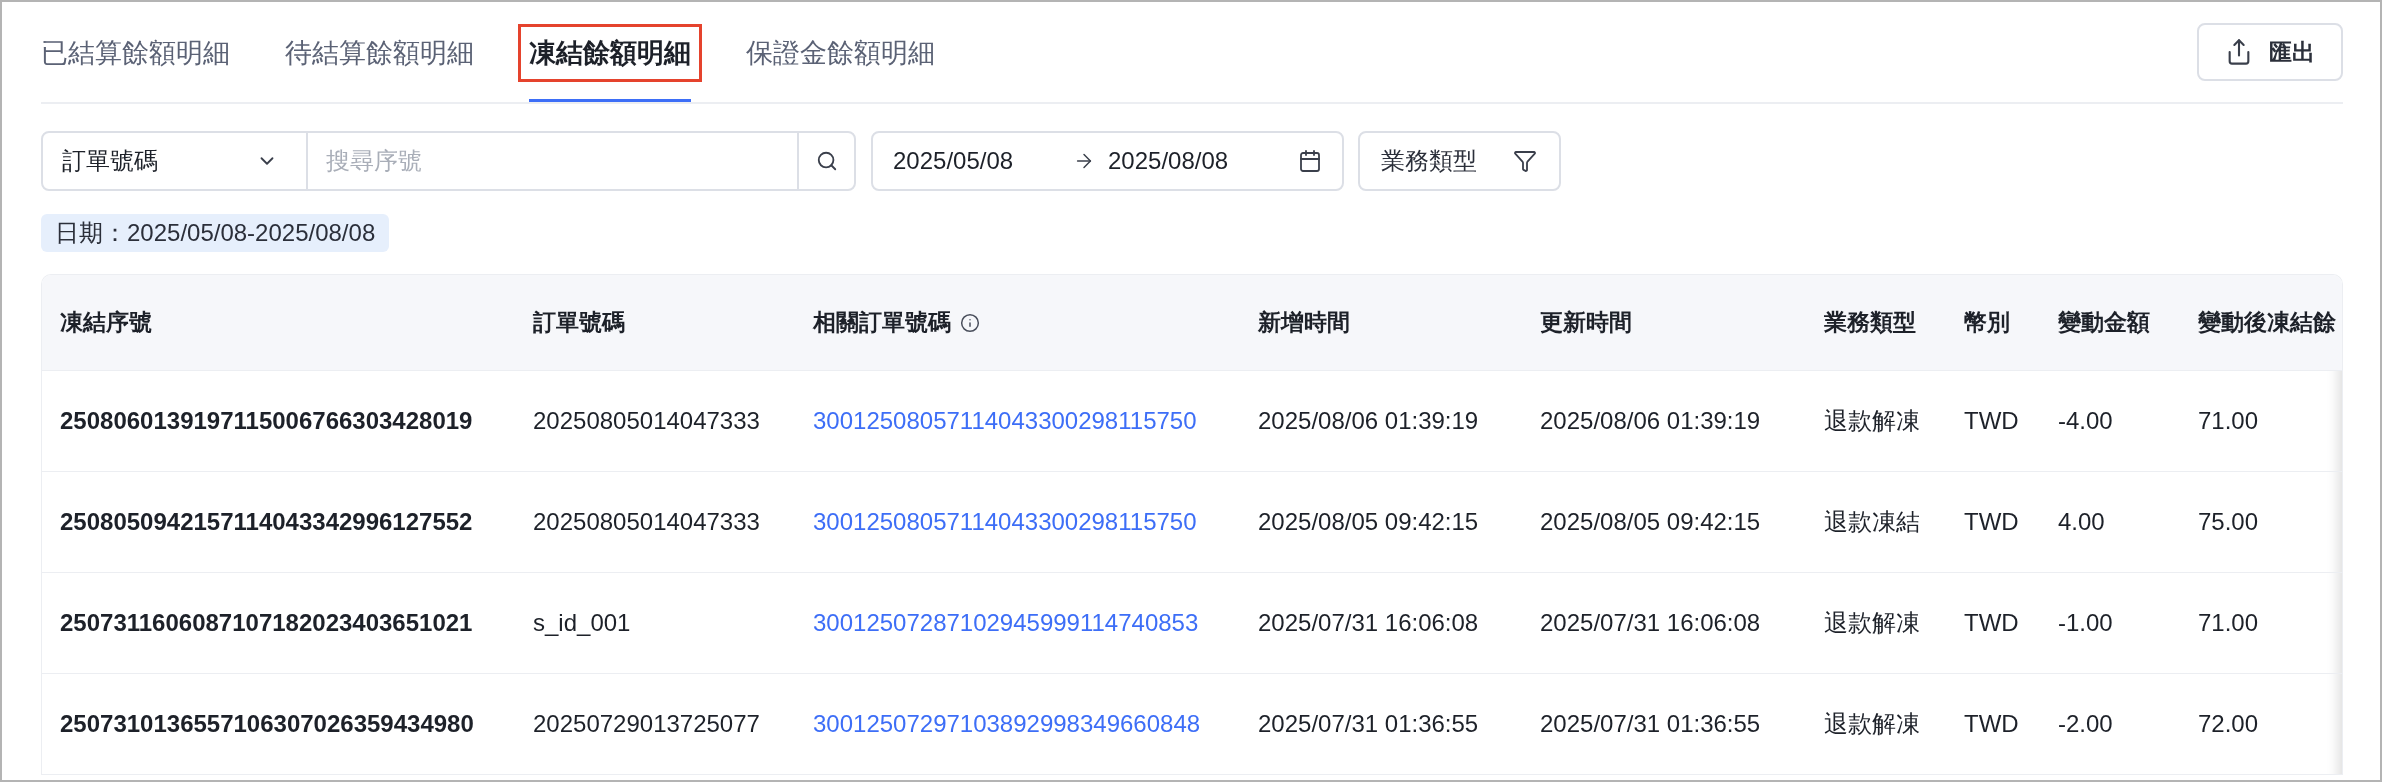 This screenshot has height=782, width=2382. What do you see at coordinates (1007, 724) in the screenshot?
I see `order-link: 30012507297103892998349660848` at bounding box center [1007, 724].